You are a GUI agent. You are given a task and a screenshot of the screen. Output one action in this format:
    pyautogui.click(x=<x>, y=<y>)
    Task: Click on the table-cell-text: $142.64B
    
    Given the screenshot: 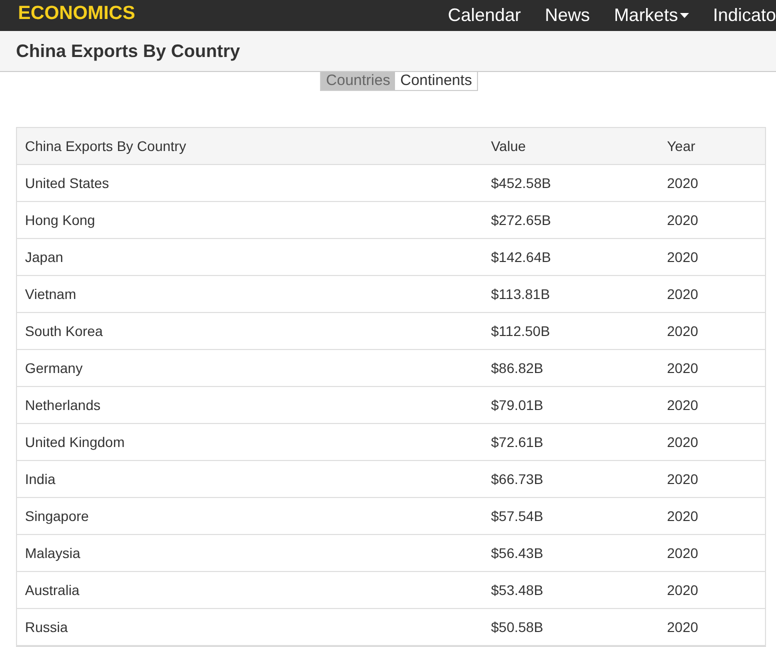 What is the action you would take?
    pyautogui.click(x=521, y=257)
    